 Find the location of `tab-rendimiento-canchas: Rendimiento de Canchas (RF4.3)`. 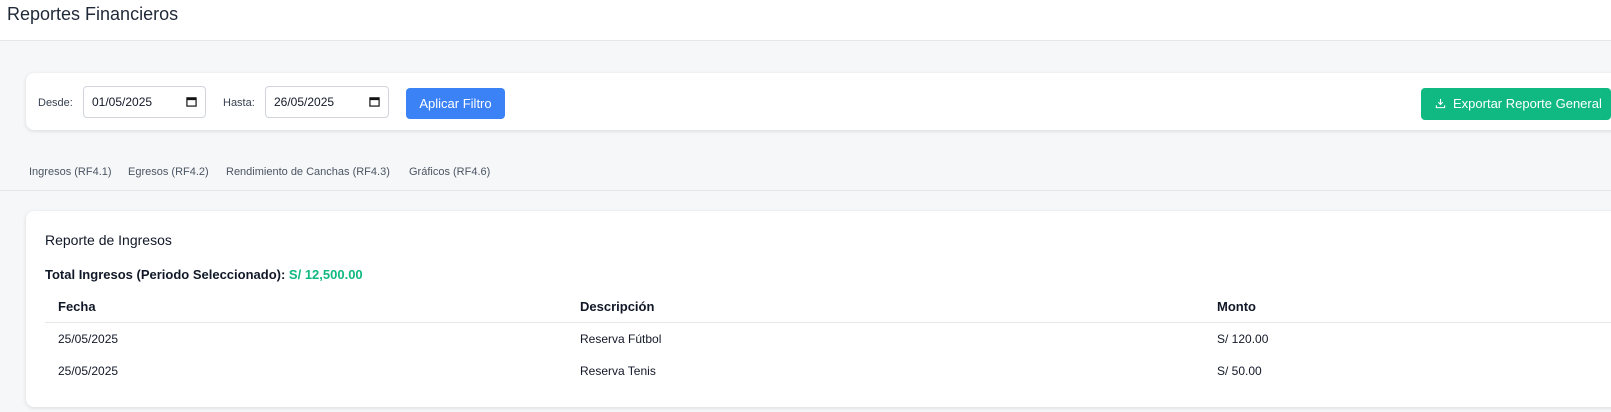

tab-rendimiento-canchas: Rendimiento de Canchas (RF4.3) is located at coordinates (308, 172).